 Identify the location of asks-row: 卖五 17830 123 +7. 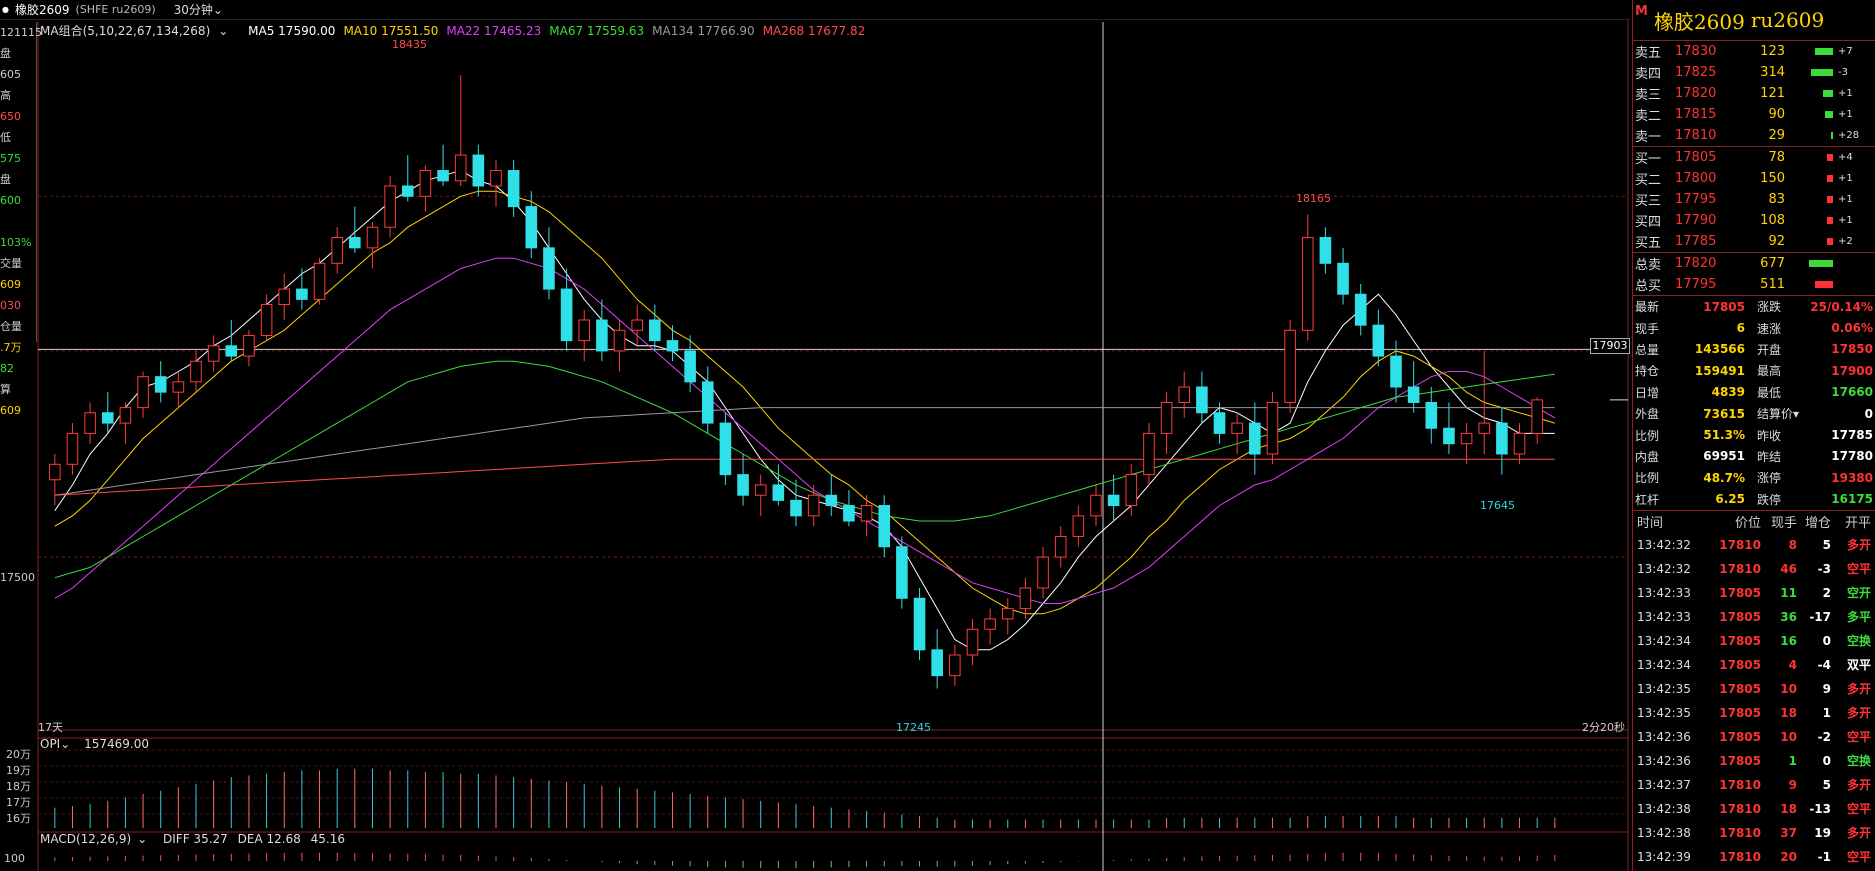
(1754, 51).